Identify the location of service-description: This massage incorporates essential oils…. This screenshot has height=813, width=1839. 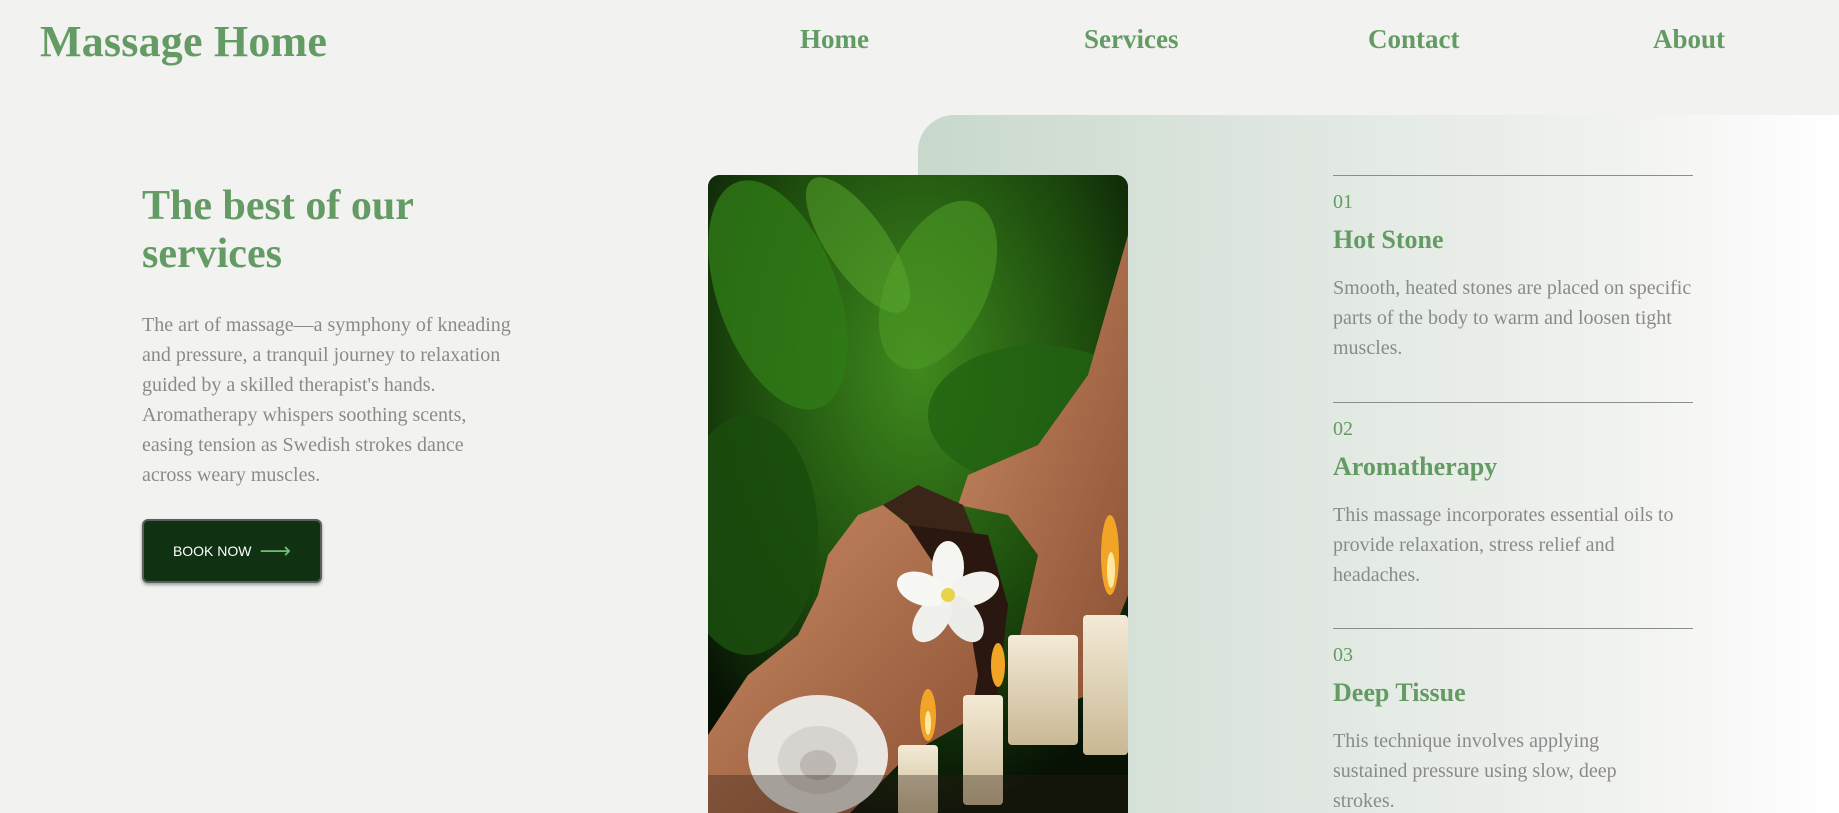
(1503, 545).